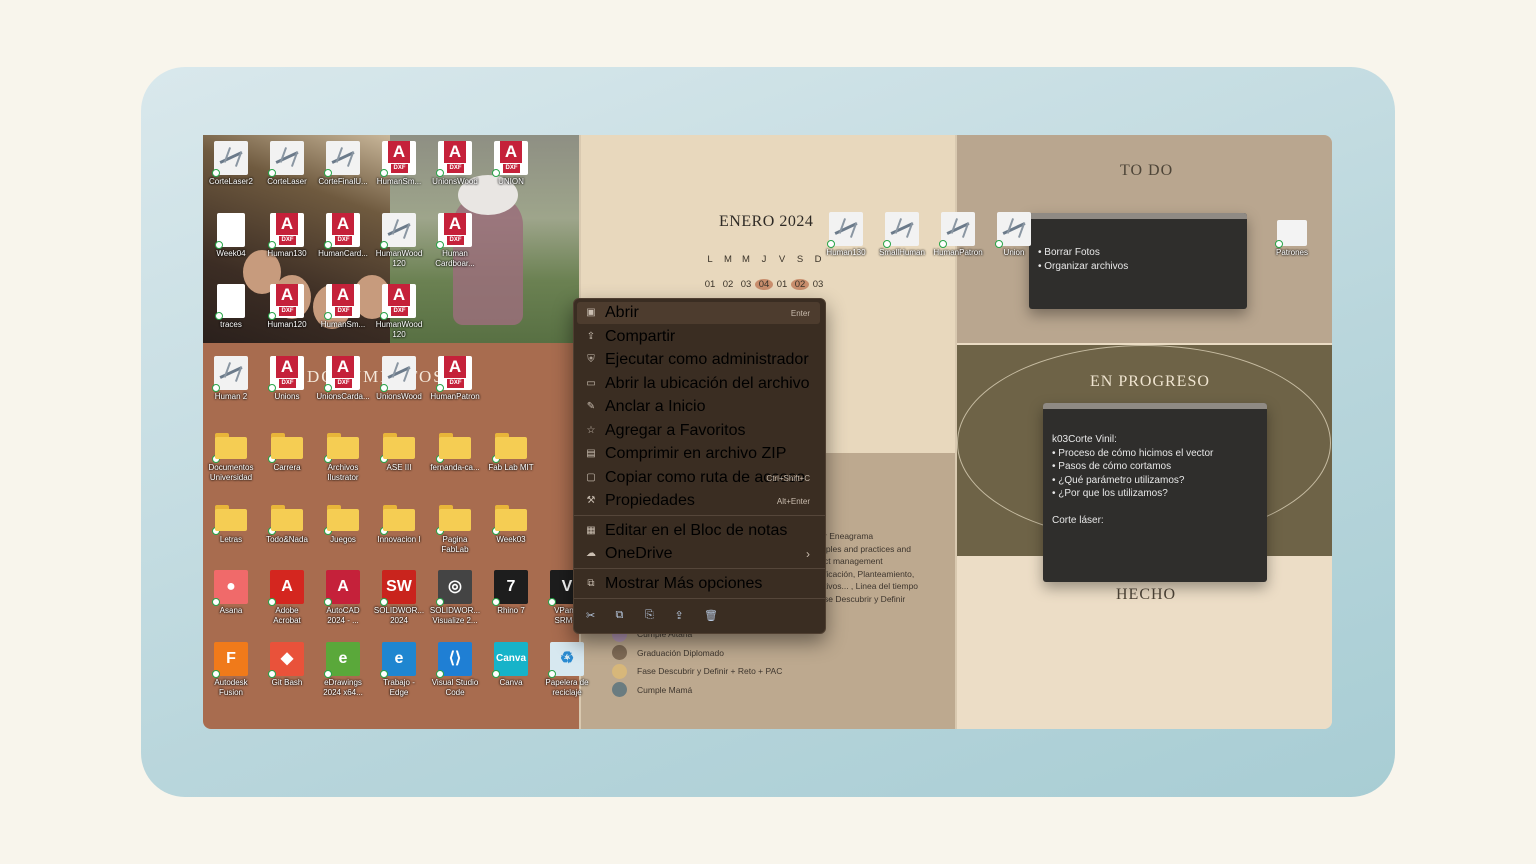 The image size is (1536, 864). What do you see at coordinates (231, 472) in the screenshot?
I see `desktop-icon-label: Documentos Universidad` at bounding box center [231, 472].